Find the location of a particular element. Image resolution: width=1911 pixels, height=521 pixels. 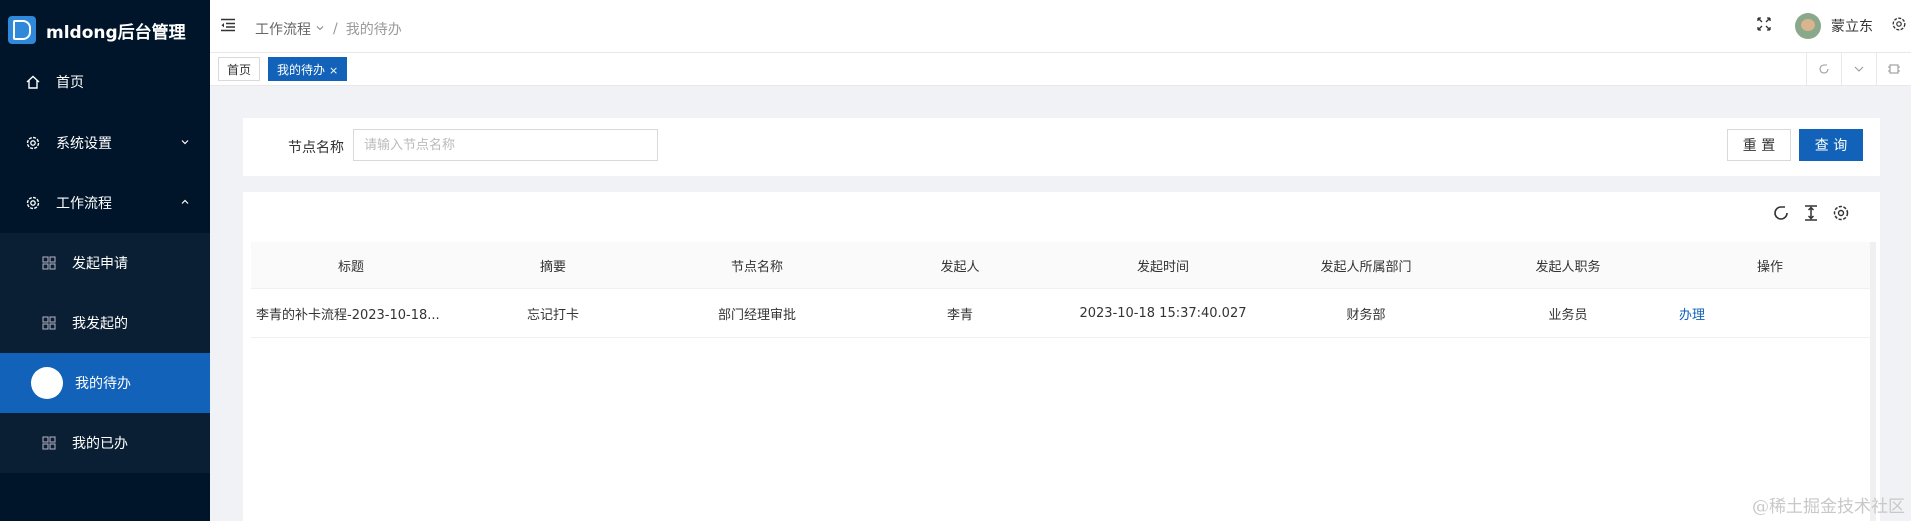

sidebar-item-label: 系统设置 is located at coordinates (84, 144).